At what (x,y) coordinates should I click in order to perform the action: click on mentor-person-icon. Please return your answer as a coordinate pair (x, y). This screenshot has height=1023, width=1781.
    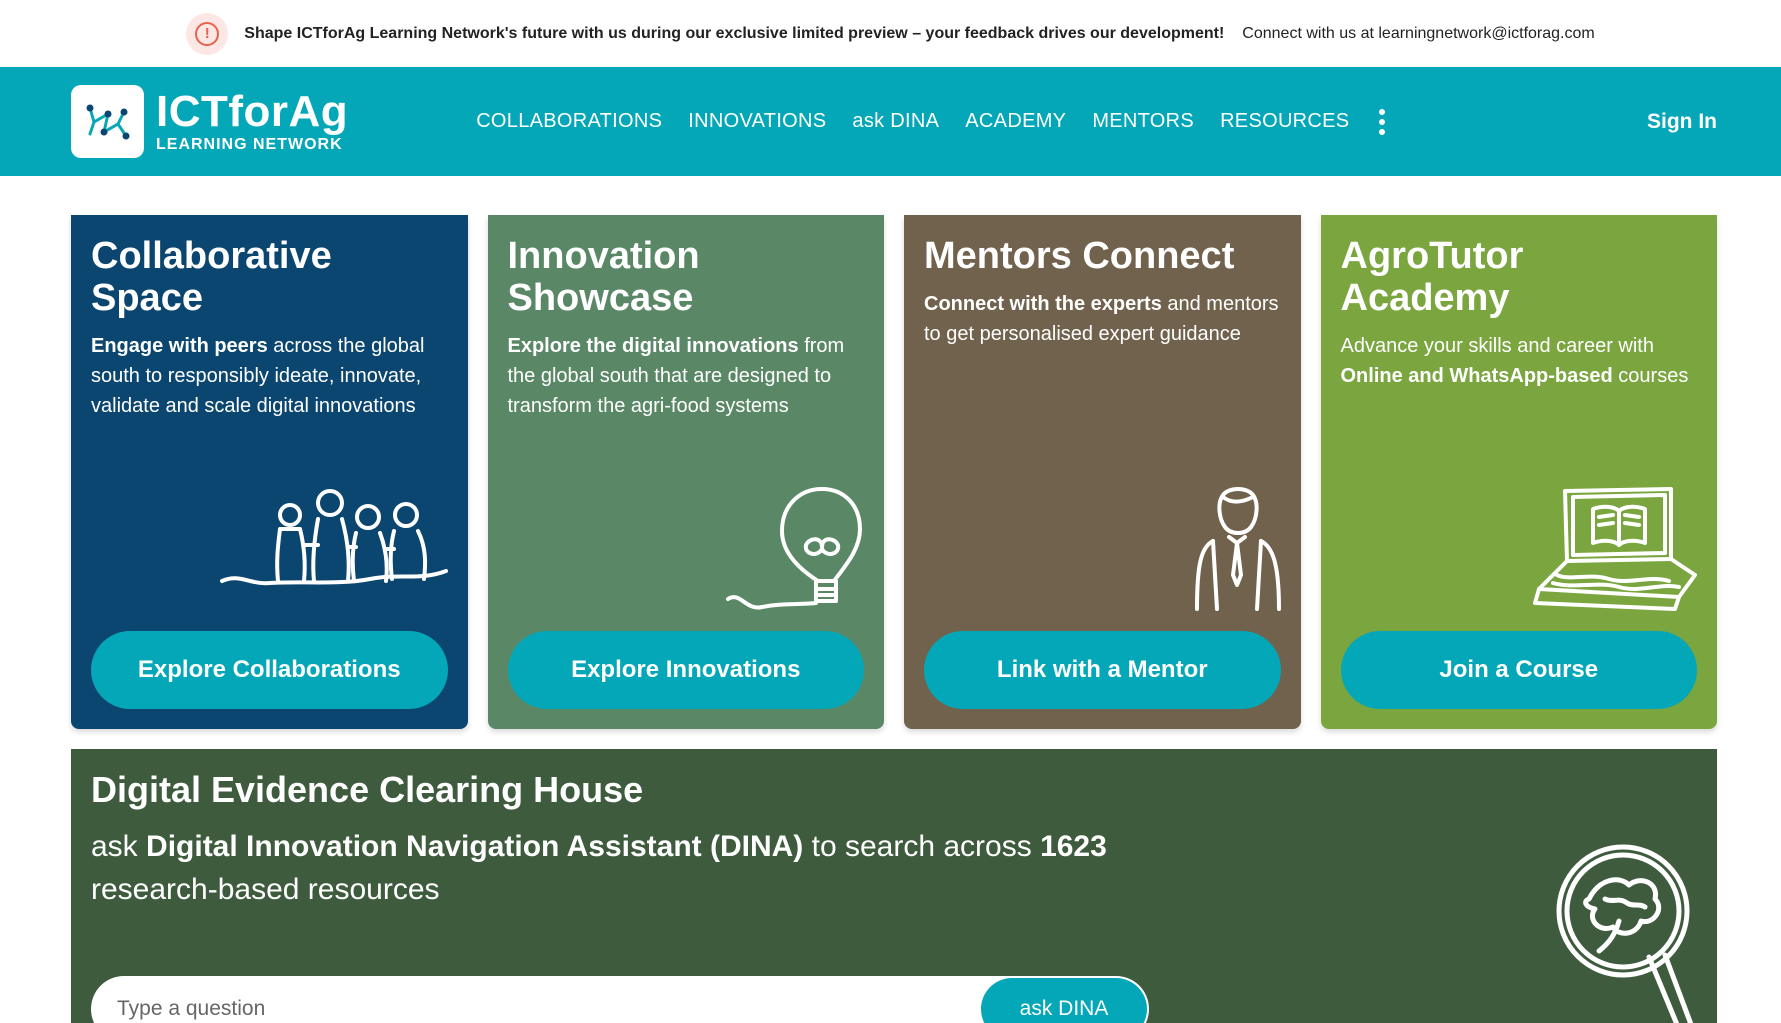
    Looking at the image, I should click on (1238, 551).